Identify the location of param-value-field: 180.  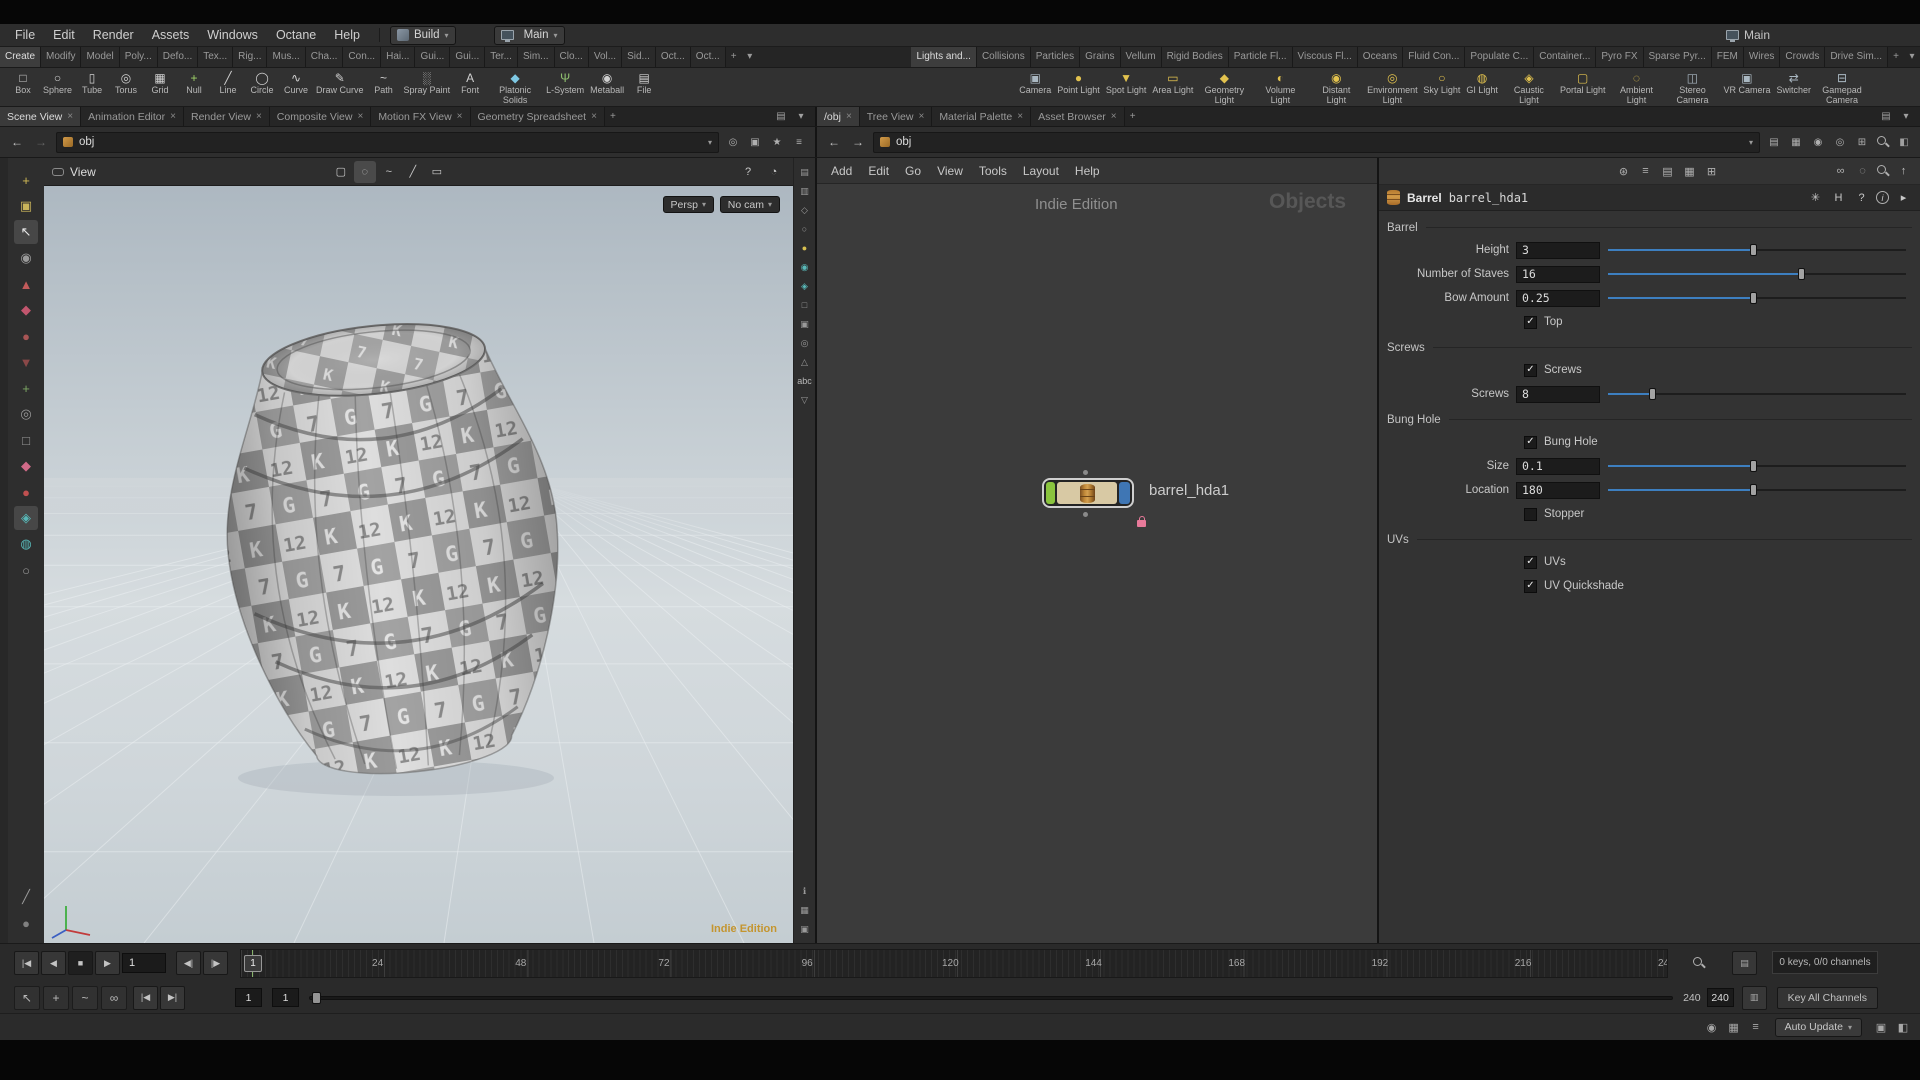
(1558, 490).